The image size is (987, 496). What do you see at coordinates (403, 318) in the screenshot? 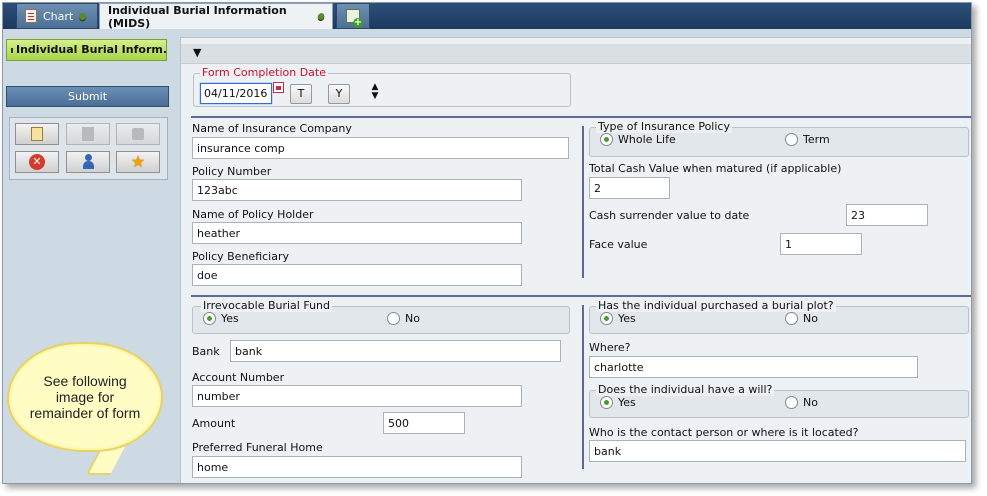
I see `radio-burial-fund-no: No` at bounding box center [403, 318].